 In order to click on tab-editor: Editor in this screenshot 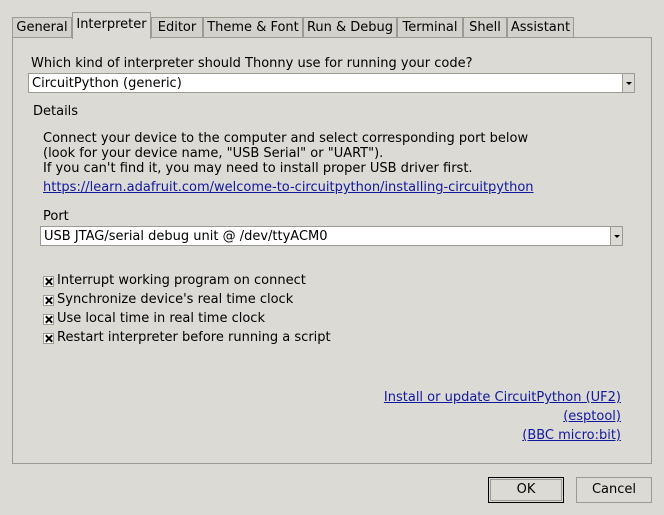, I will do `click(177, 27)`.